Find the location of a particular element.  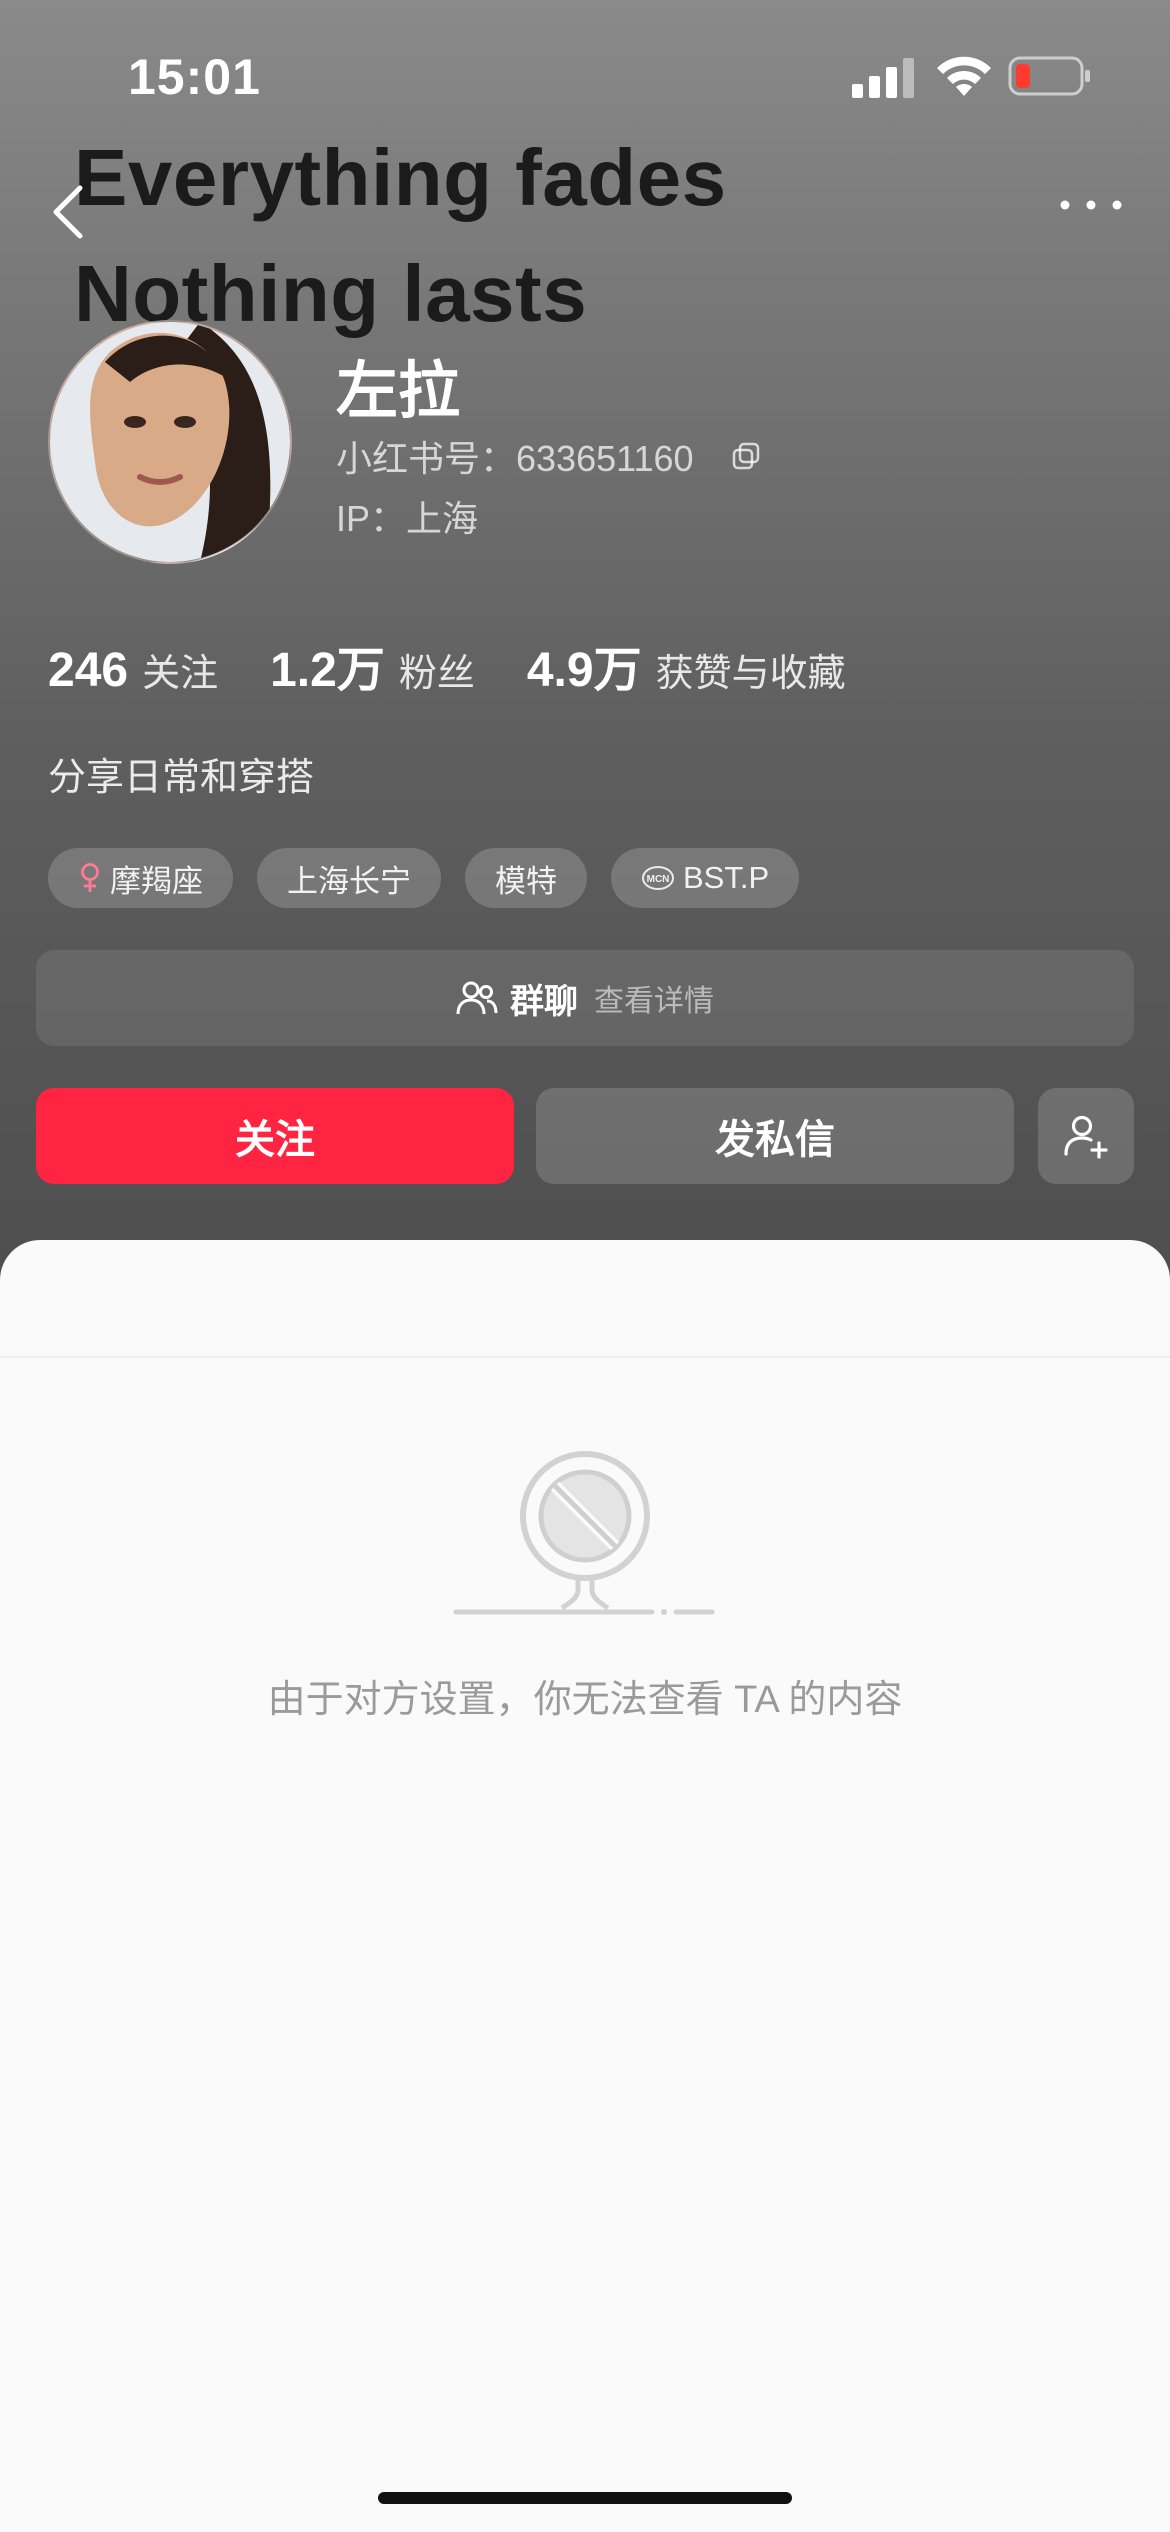

group-users-icon is located at coordinates (477, 998).